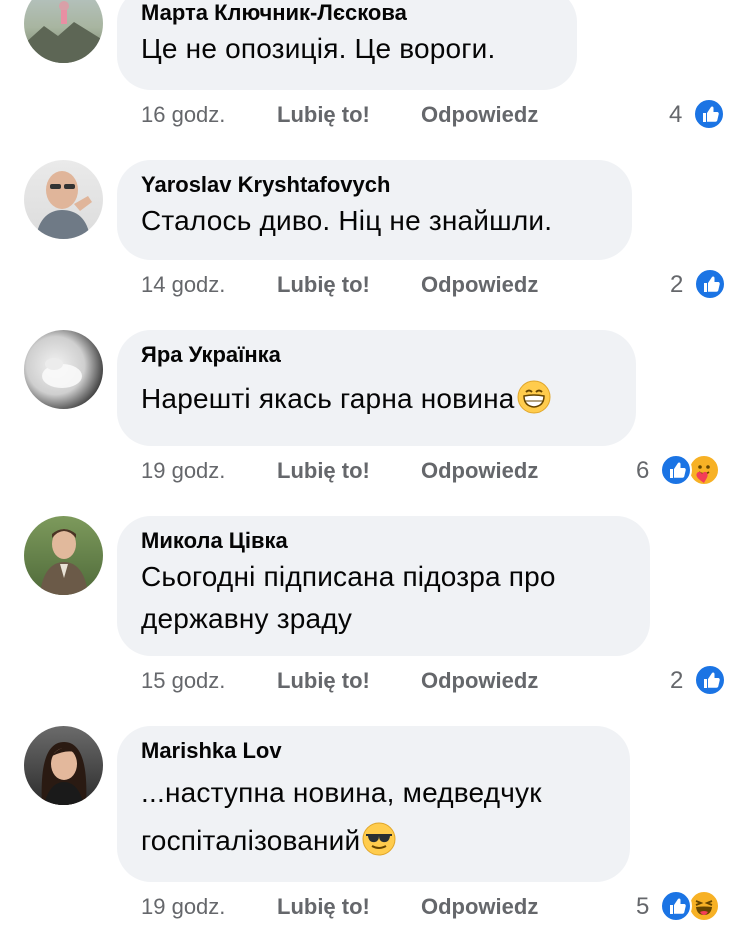 The height and width of the screenshot is (941, 750). Describe the element at coordinates (643, 906) in the screenshot. I see `reaction-count: 5` at that location.